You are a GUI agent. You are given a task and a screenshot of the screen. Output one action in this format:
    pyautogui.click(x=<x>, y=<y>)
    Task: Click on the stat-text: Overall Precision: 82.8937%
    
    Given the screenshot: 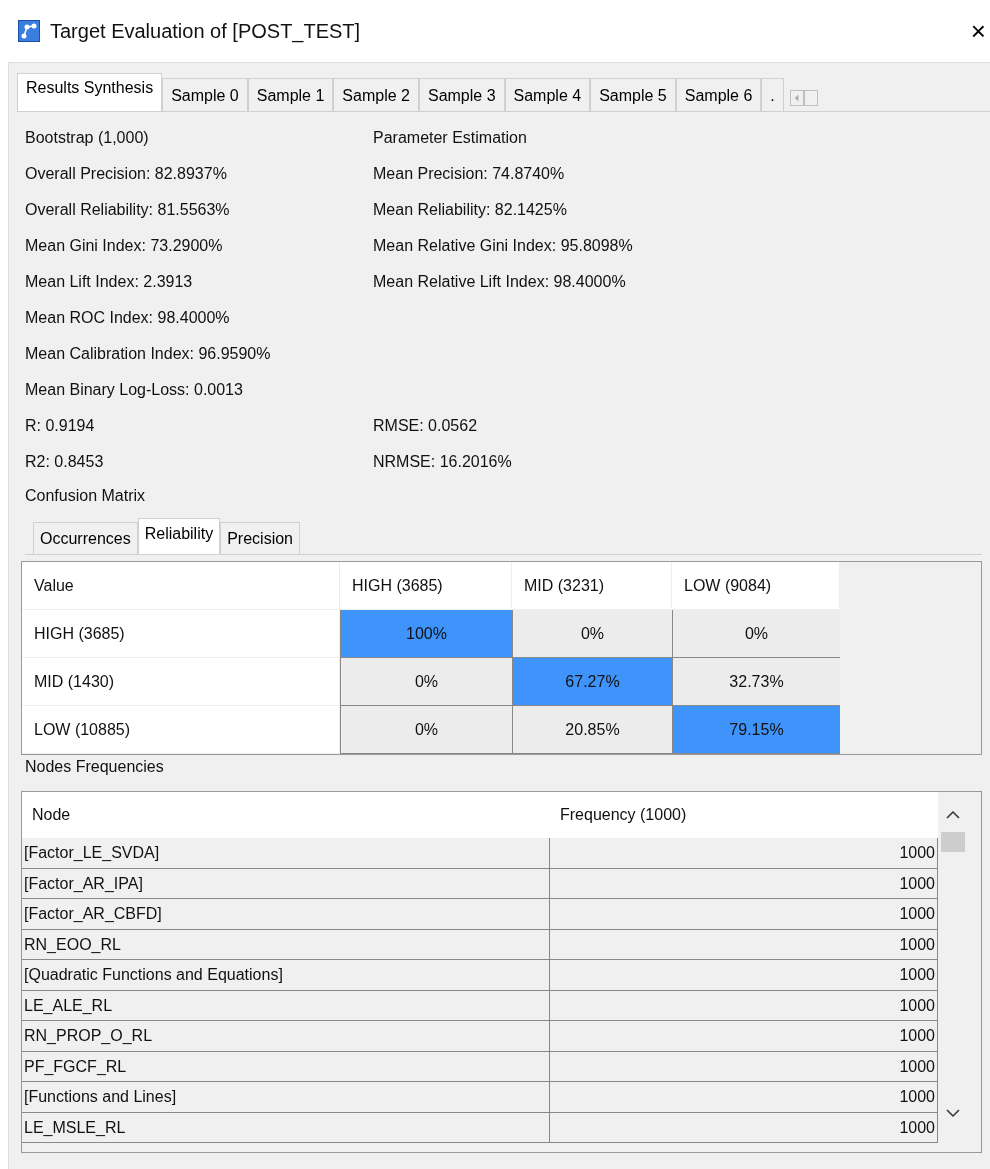 What is the action you would take?
    pyautogui.click(x=126, y=174)
    